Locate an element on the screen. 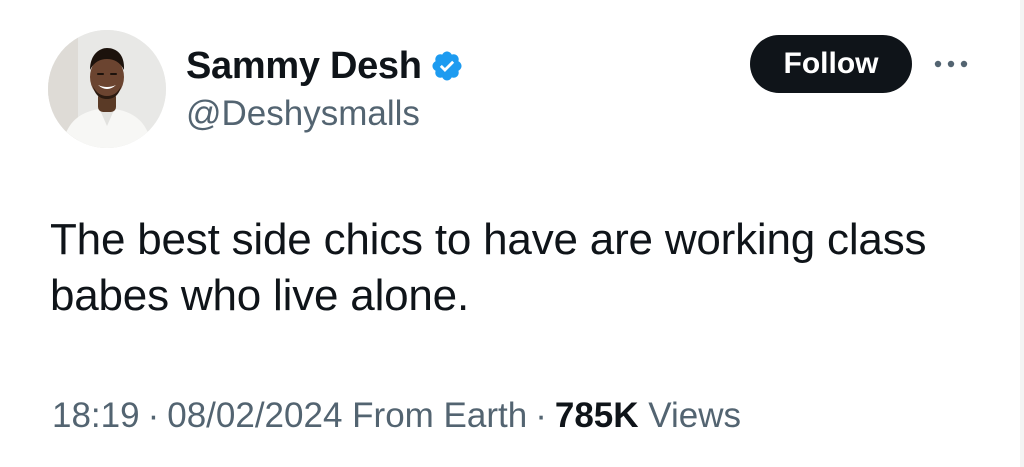 This screenshot has width=1024, height=467. tweet-meta: 18:19 · 08/02/2024 From Earth · 785K Views is located at coordinates (396, 416).